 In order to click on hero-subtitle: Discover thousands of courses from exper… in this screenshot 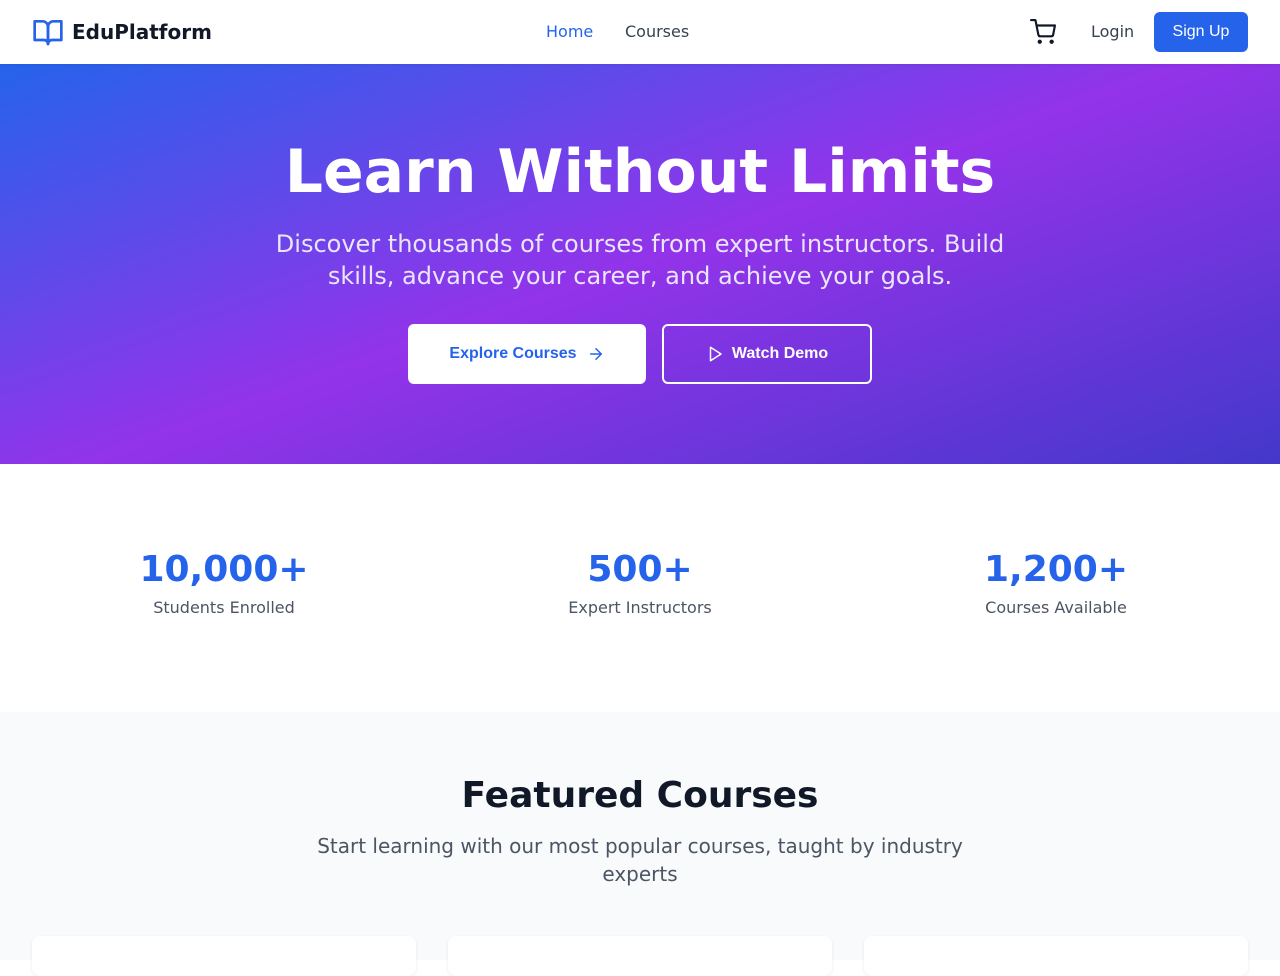, I will do `click(640, 260)`.